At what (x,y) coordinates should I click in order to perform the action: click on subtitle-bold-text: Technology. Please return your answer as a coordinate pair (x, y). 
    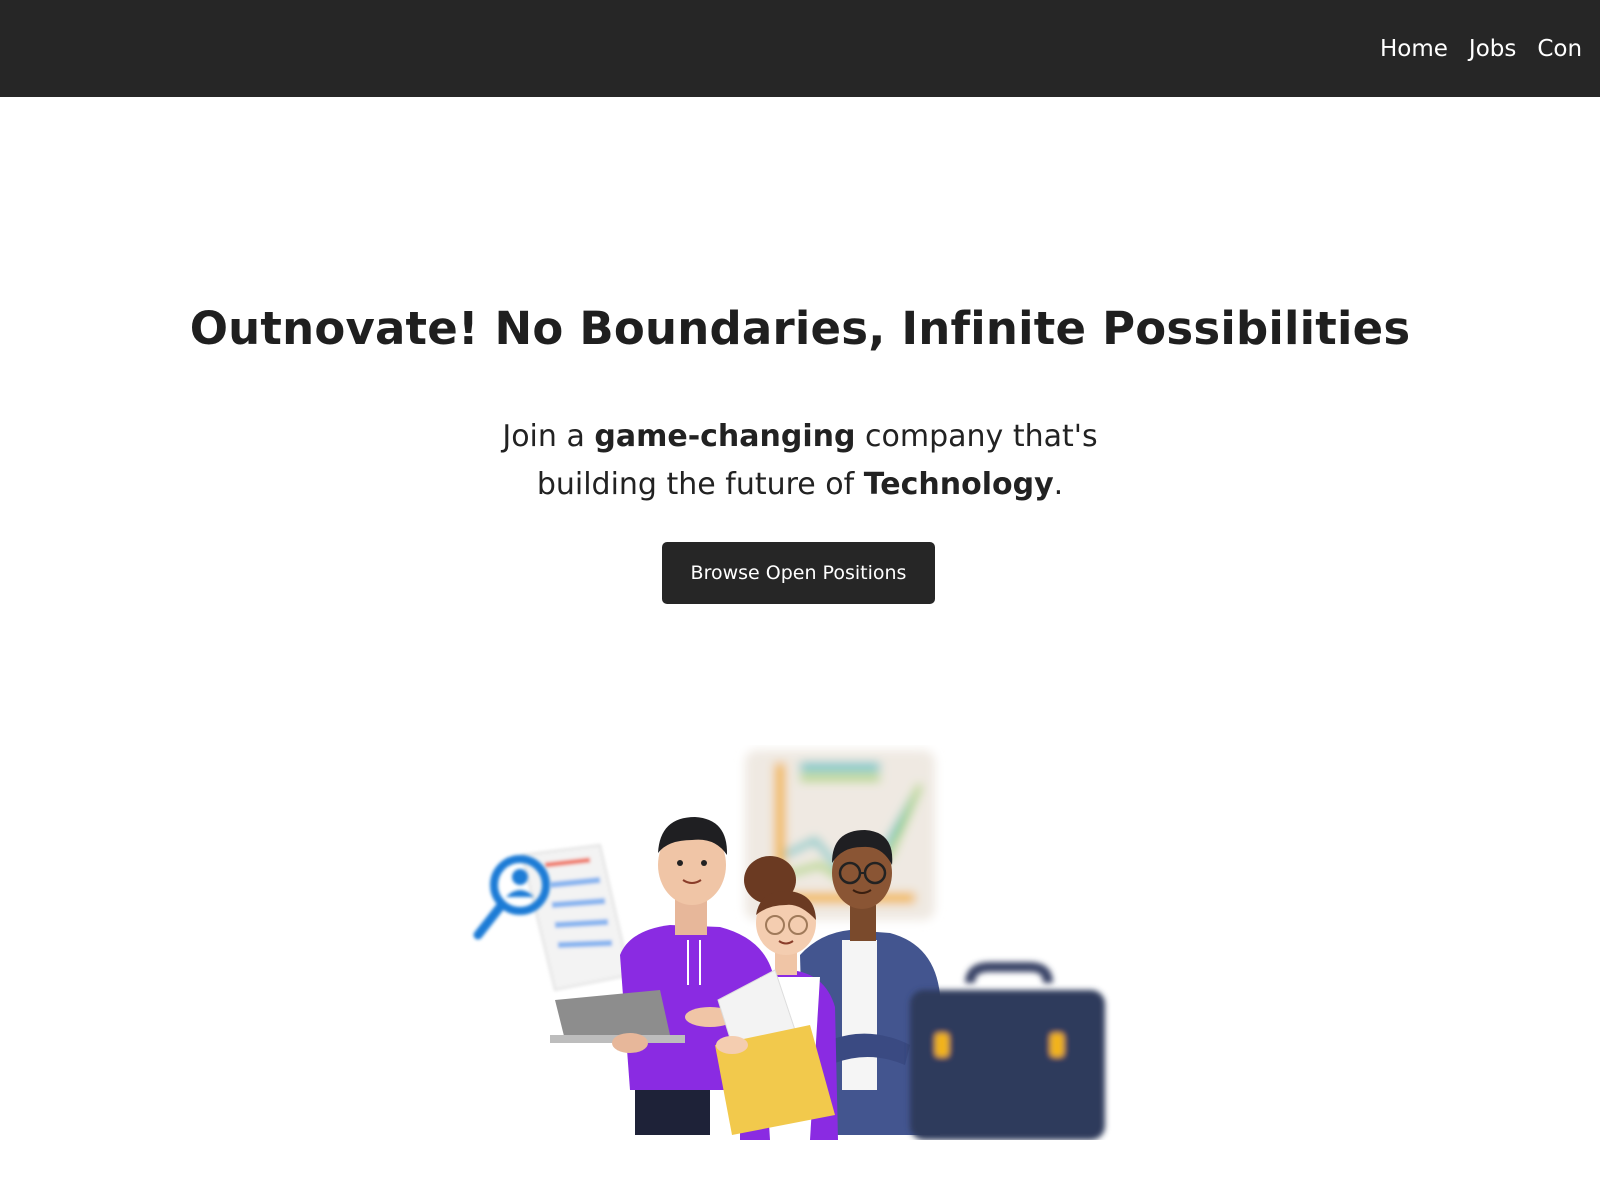
    Looking at the image, I should click on (958, 484).